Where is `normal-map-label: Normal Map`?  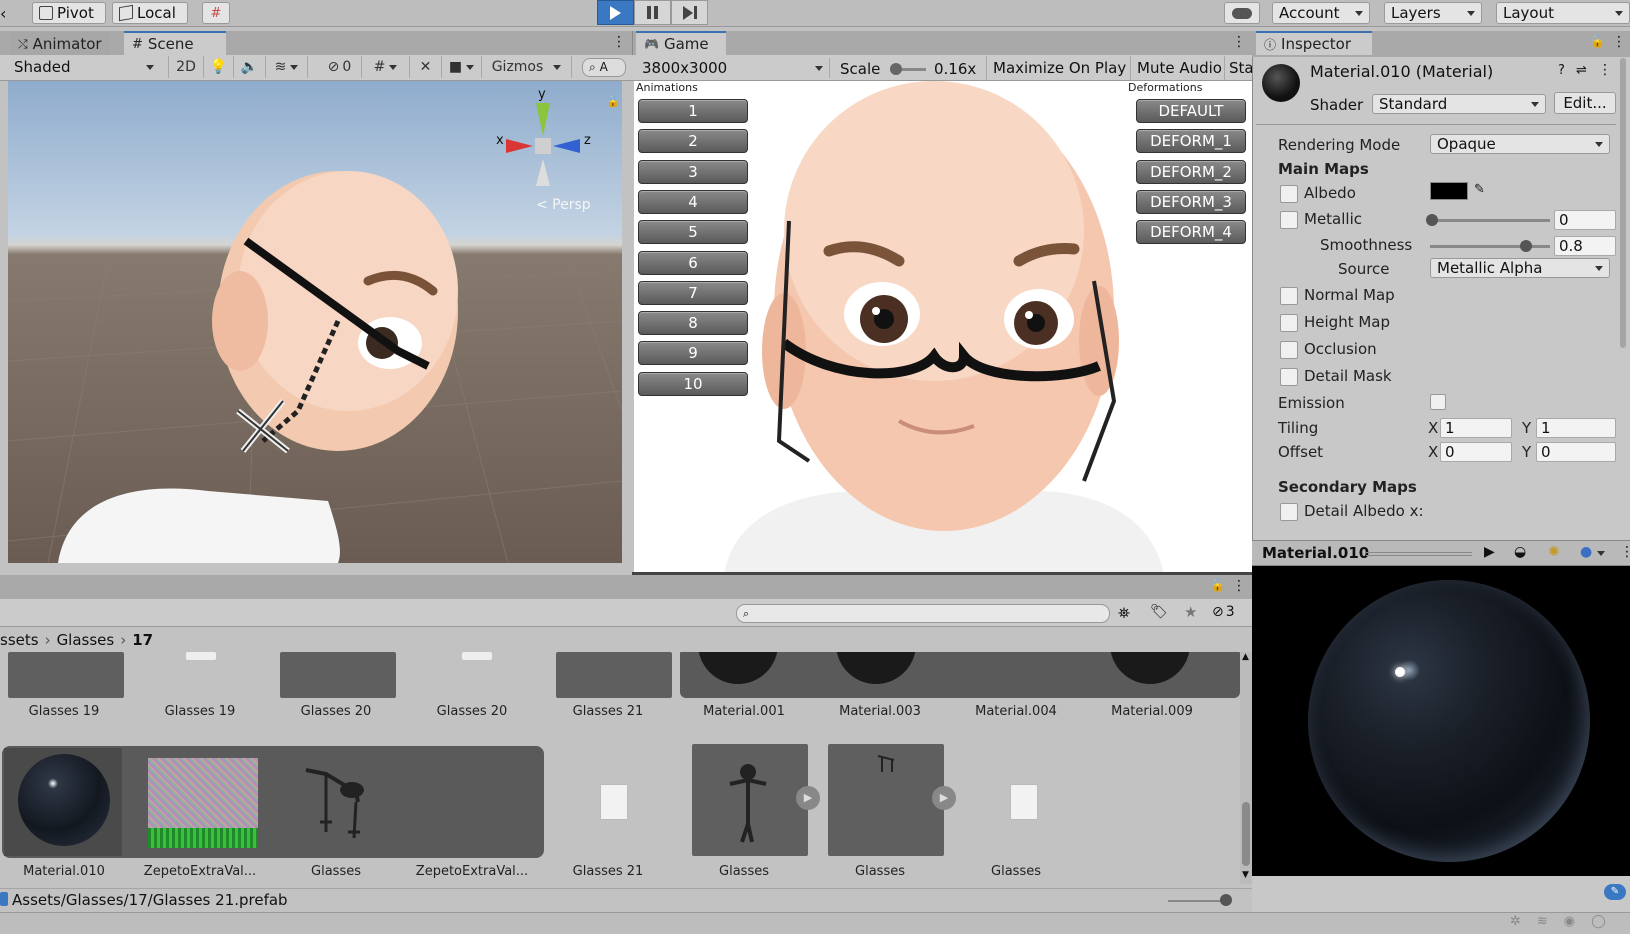
normal-map-label: Normal Map is located at coordinates (1349, 295).